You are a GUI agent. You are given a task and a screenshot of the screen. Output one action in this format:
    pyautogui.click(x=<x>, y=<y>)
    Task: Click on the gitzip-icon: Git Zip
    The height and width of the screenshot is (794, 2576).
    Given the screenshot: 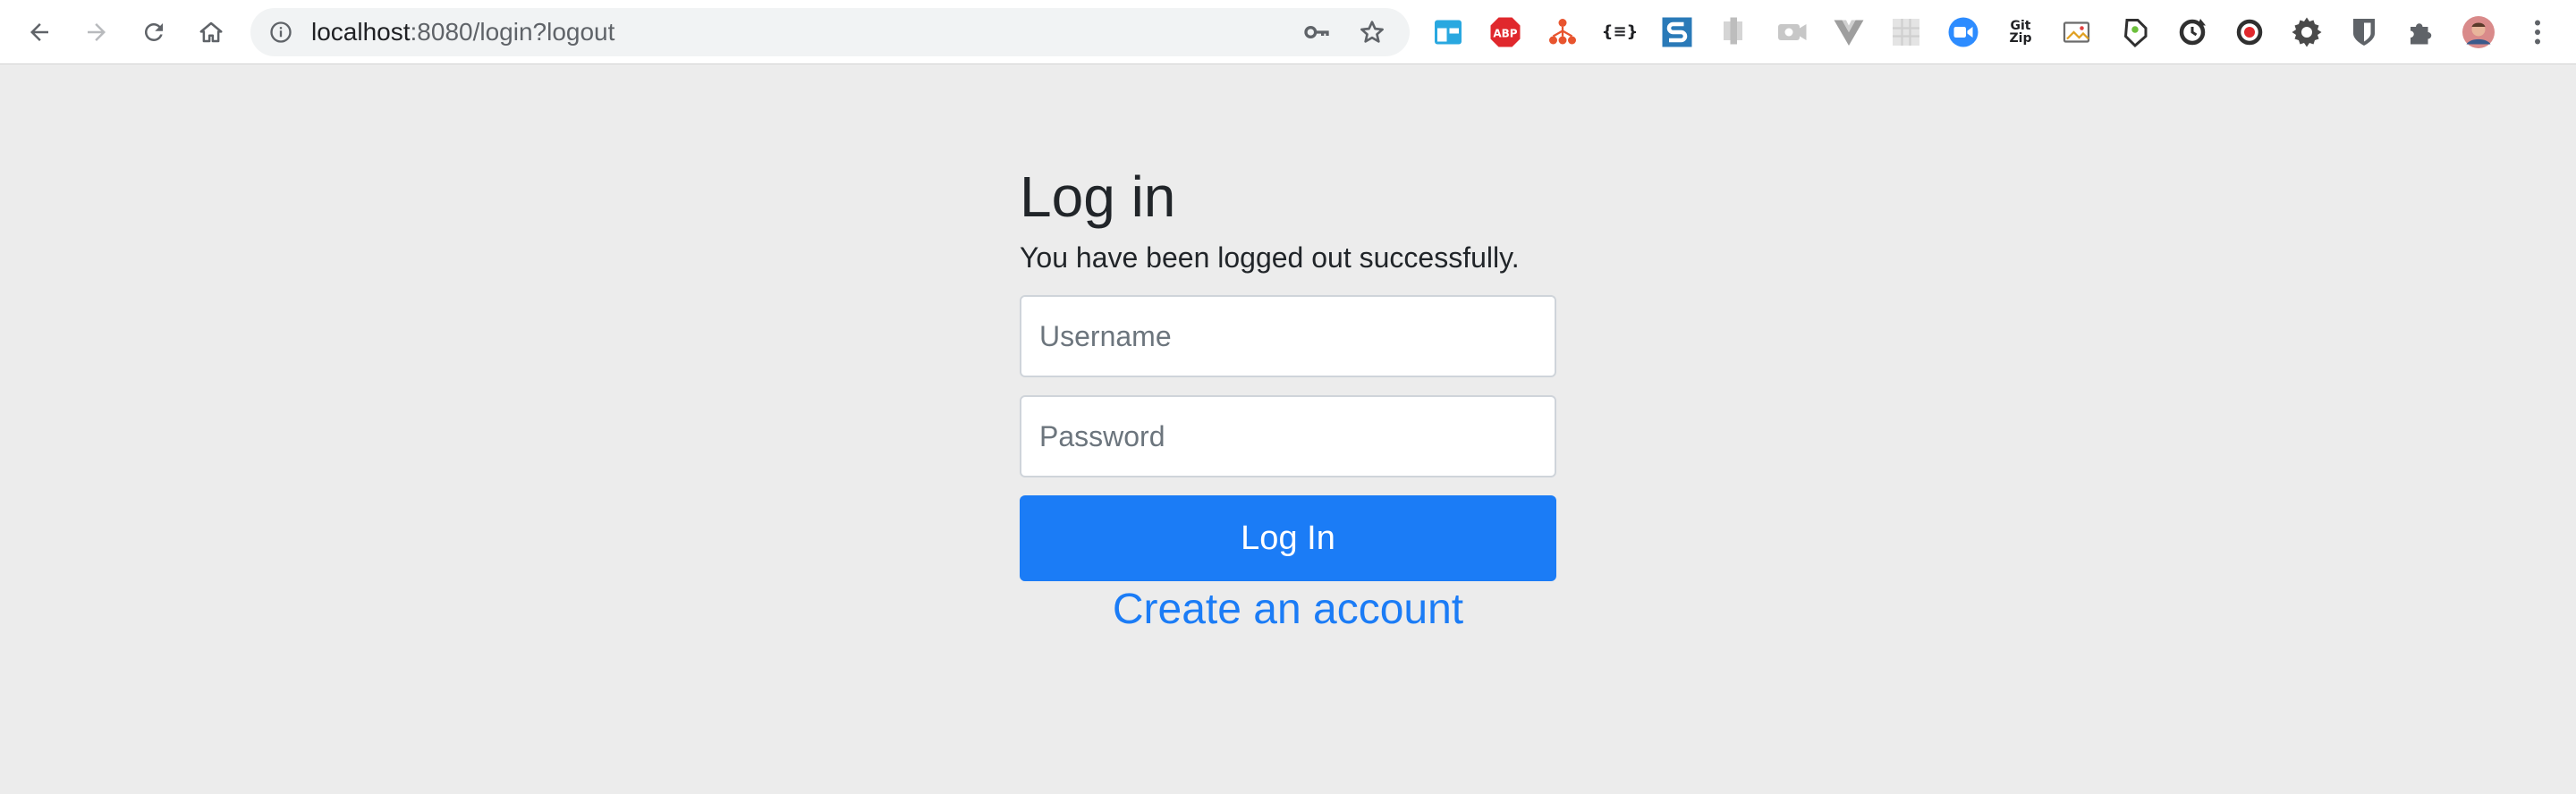 What is the action you would take?
    pyautogui.click(x=2021, y=32)
    